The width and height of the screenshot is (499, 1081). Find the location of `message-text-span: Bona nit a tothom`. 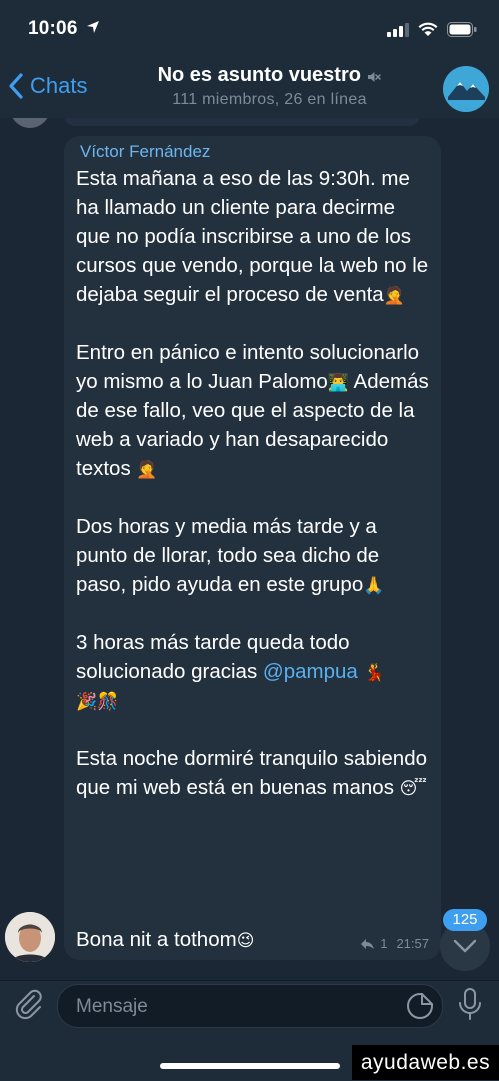

message-text-span: Bona nit a tothom is located at coordinates (156, 939).